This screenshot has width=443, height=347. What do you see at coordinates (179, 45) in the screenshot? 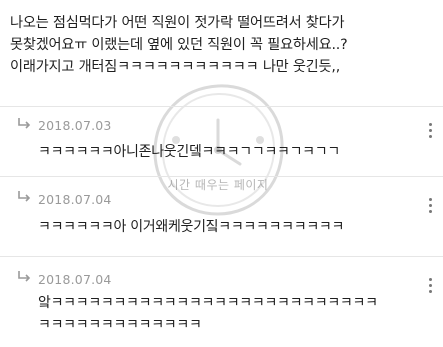
I see `comment-line: 못찾겠어요ㅠ 이랬는데 옆에 있던 직원이 꼭 필요하세요..?` at bounding box center [179, 45].